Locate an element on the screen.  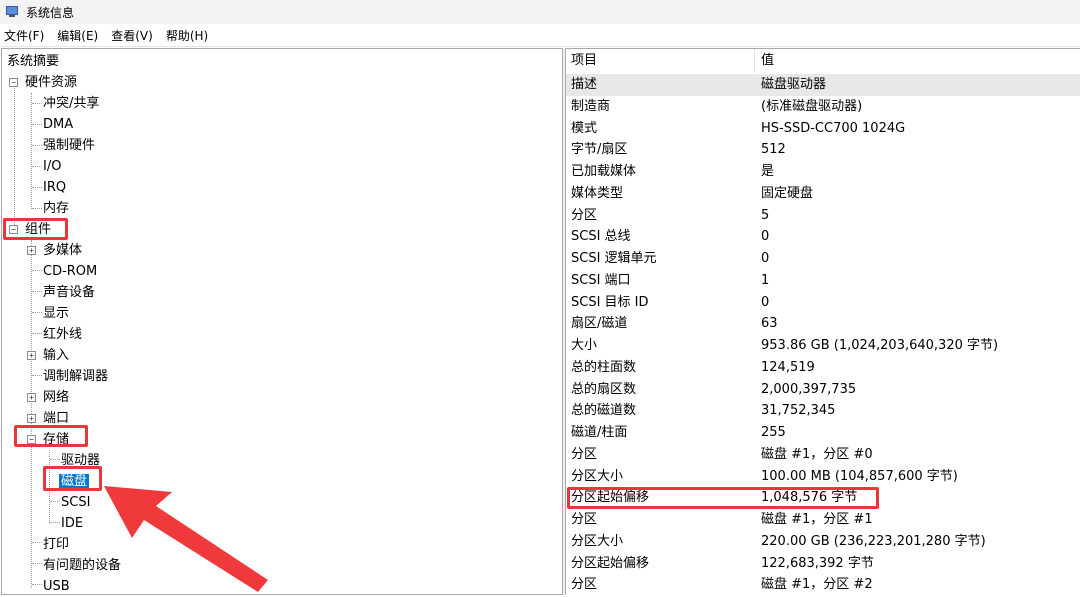
detail-value: 磁盘驱动器 is located at coordinates (794, 84).